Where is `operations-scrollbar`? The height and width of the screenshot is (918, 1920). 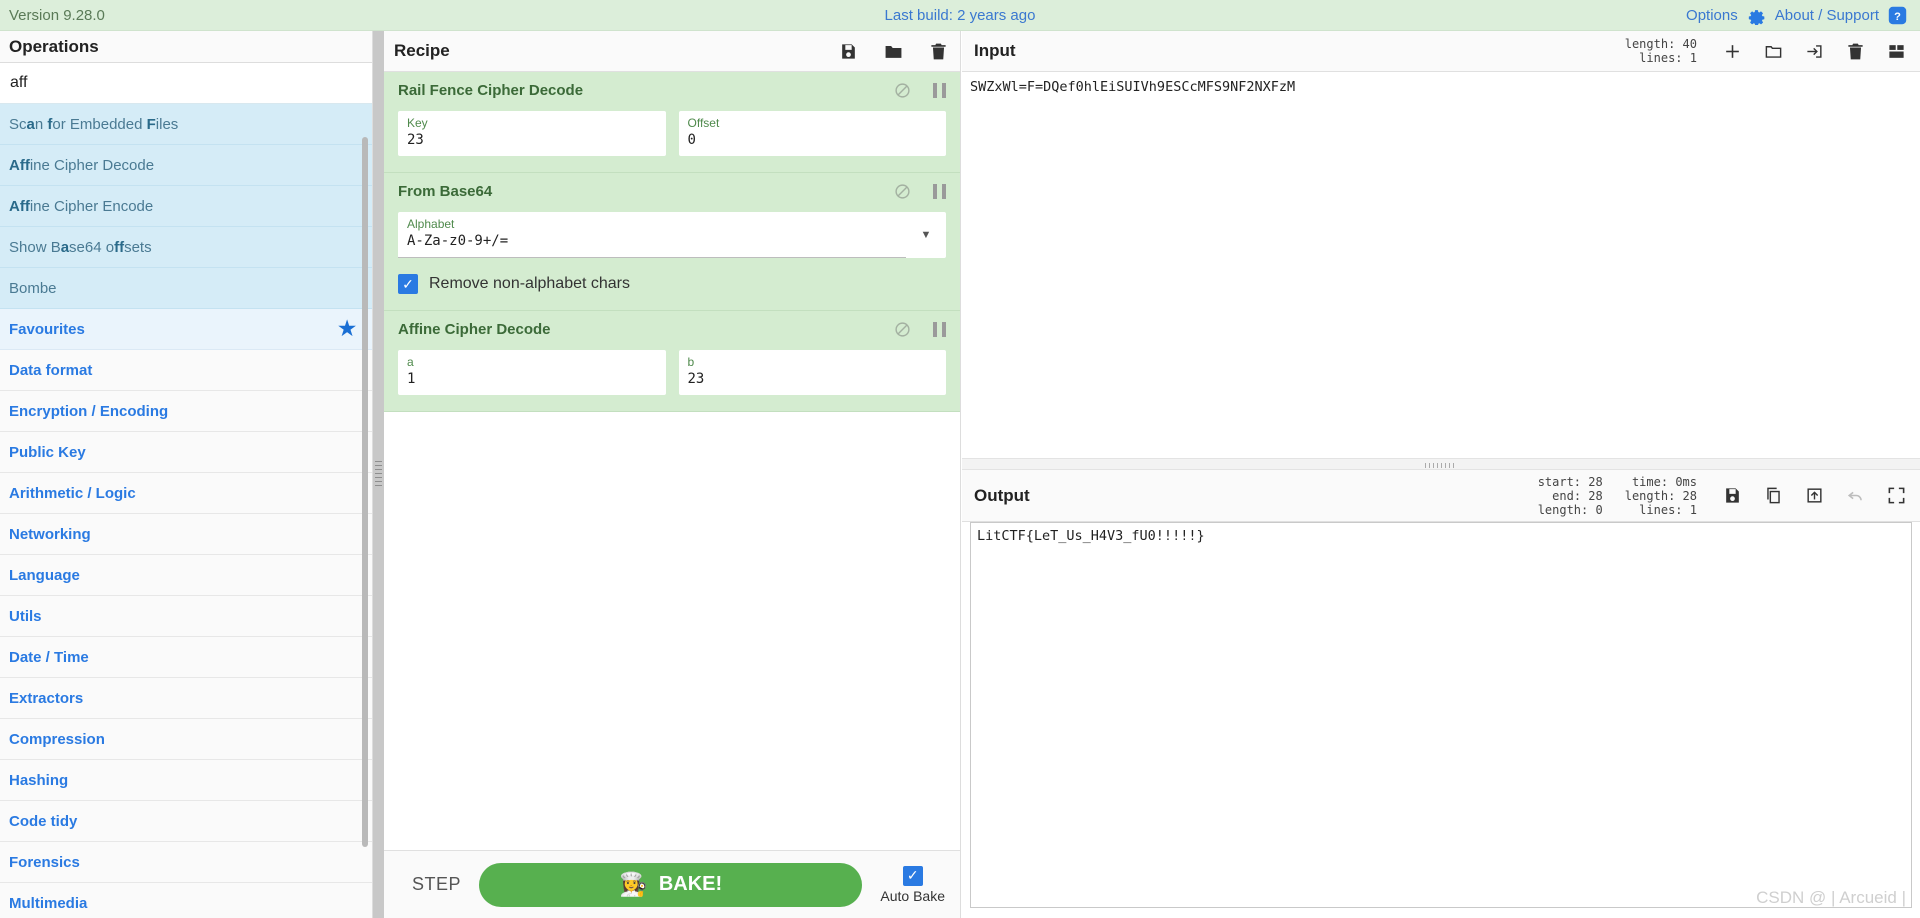
operations-scrollbar is located at coordinates (365, 492).